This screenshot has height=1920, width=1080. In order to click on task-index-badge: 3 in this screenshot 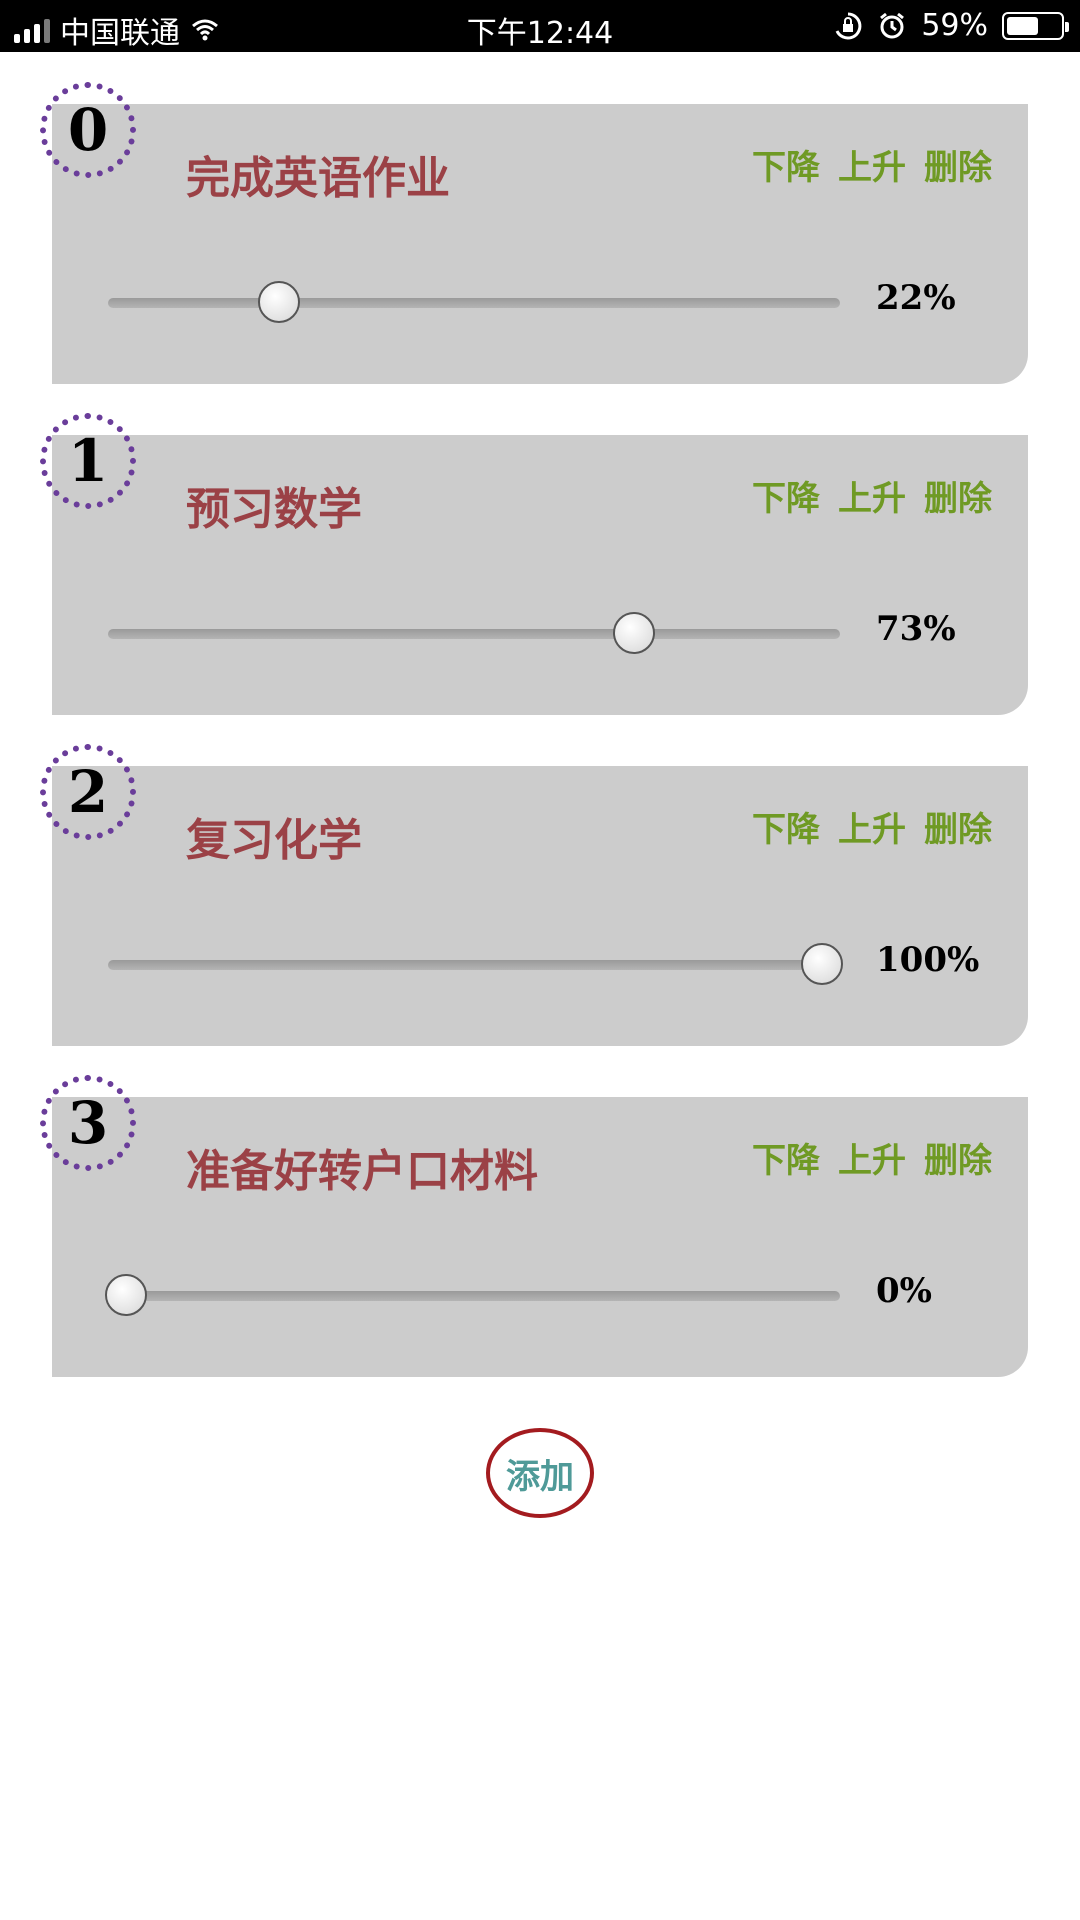, I will do `click(88, 1123)`.